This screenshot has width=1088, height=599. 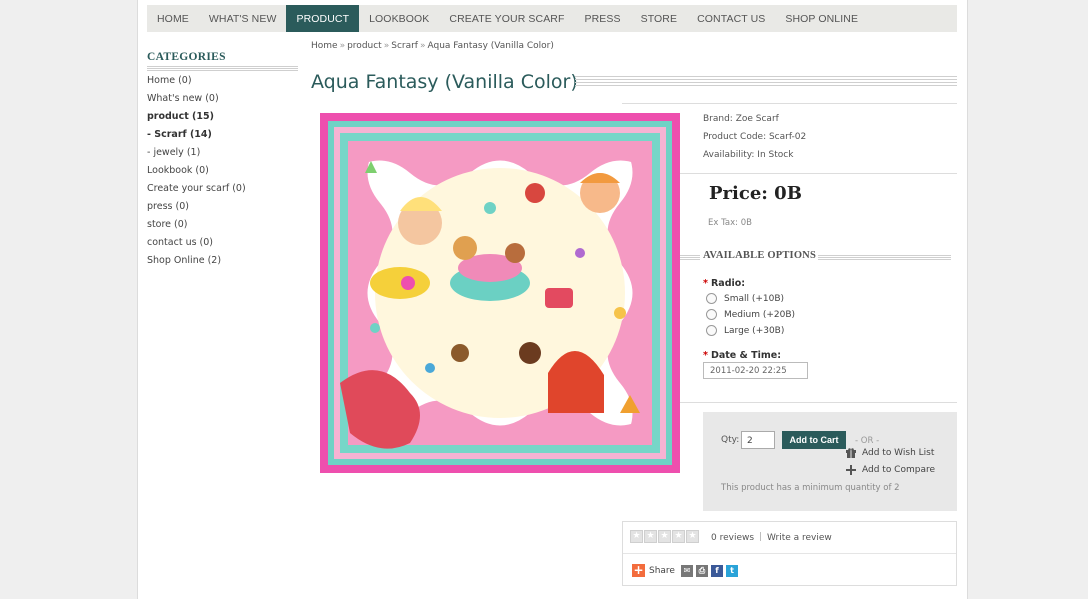 What do you see at coordinates (867, 441) in the screenshot?
I see `or-separator: - OR -` at bounding box center [867, 441].